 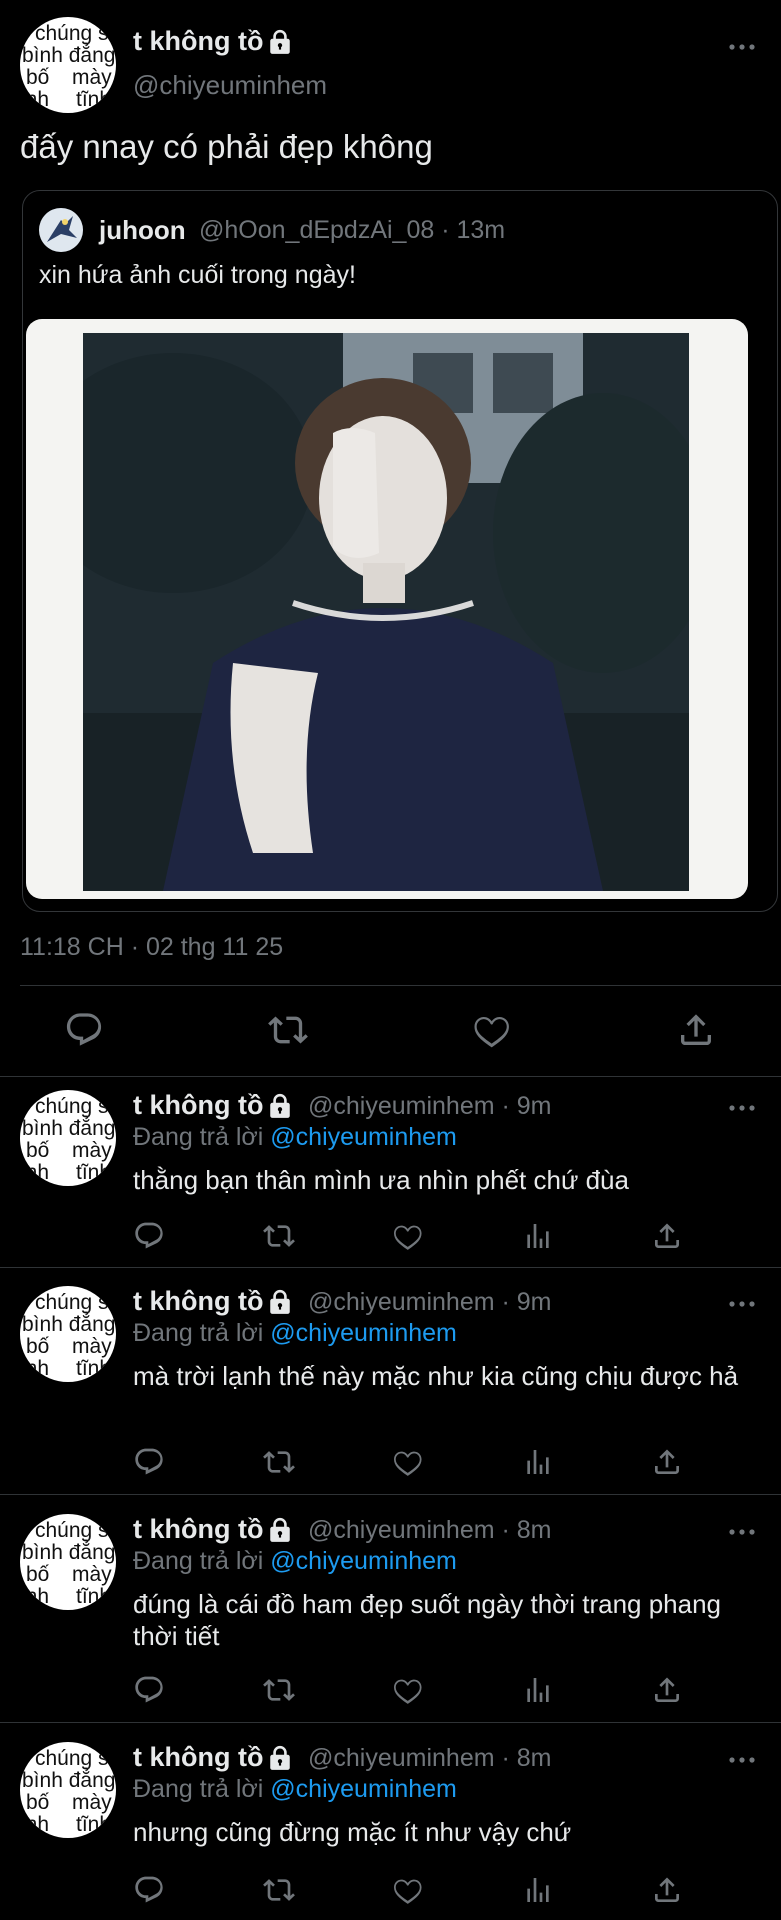 What do you see at coordinates (226, 146) in the screenshot?
I see `tweet-text: đấy nnay có phải đẹp không` at bounding box center [226, 146].